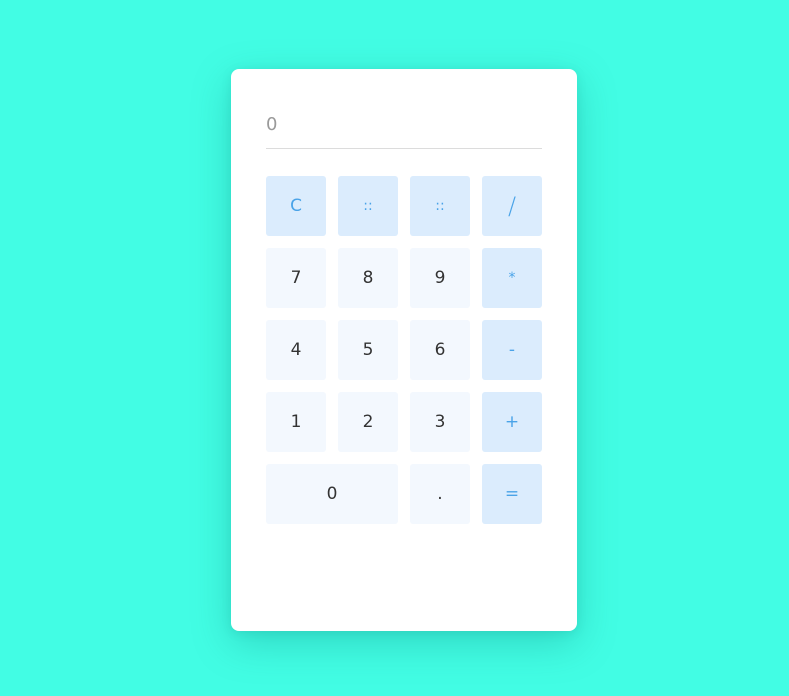 The height and width of the screenshot is (696, 789). Describe the element at coordinates (296, 206) in the screenshot. I see `clear-button: C` at that location.